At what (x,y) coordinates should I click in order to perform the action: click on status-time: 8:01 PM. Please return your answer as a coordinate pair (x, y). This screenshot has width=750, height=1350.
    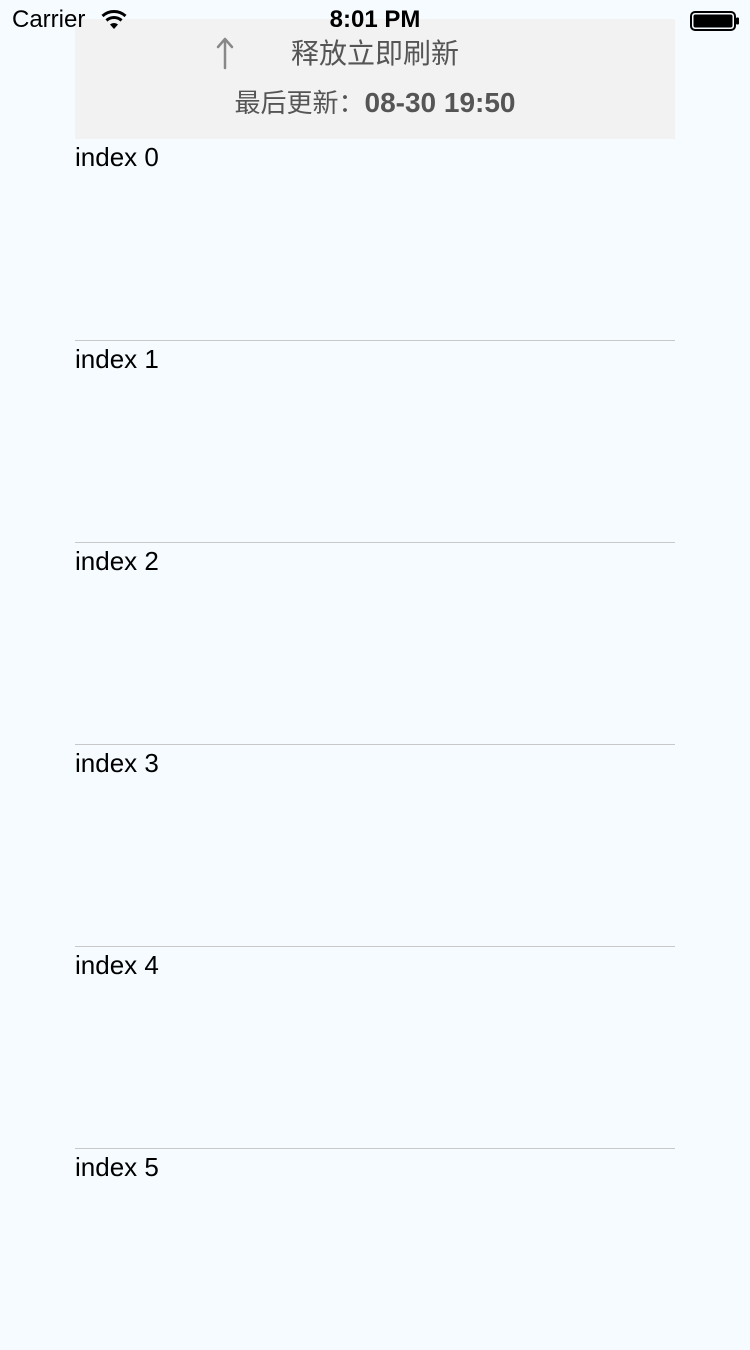
    Looking at the image, I should click on (375, 19).